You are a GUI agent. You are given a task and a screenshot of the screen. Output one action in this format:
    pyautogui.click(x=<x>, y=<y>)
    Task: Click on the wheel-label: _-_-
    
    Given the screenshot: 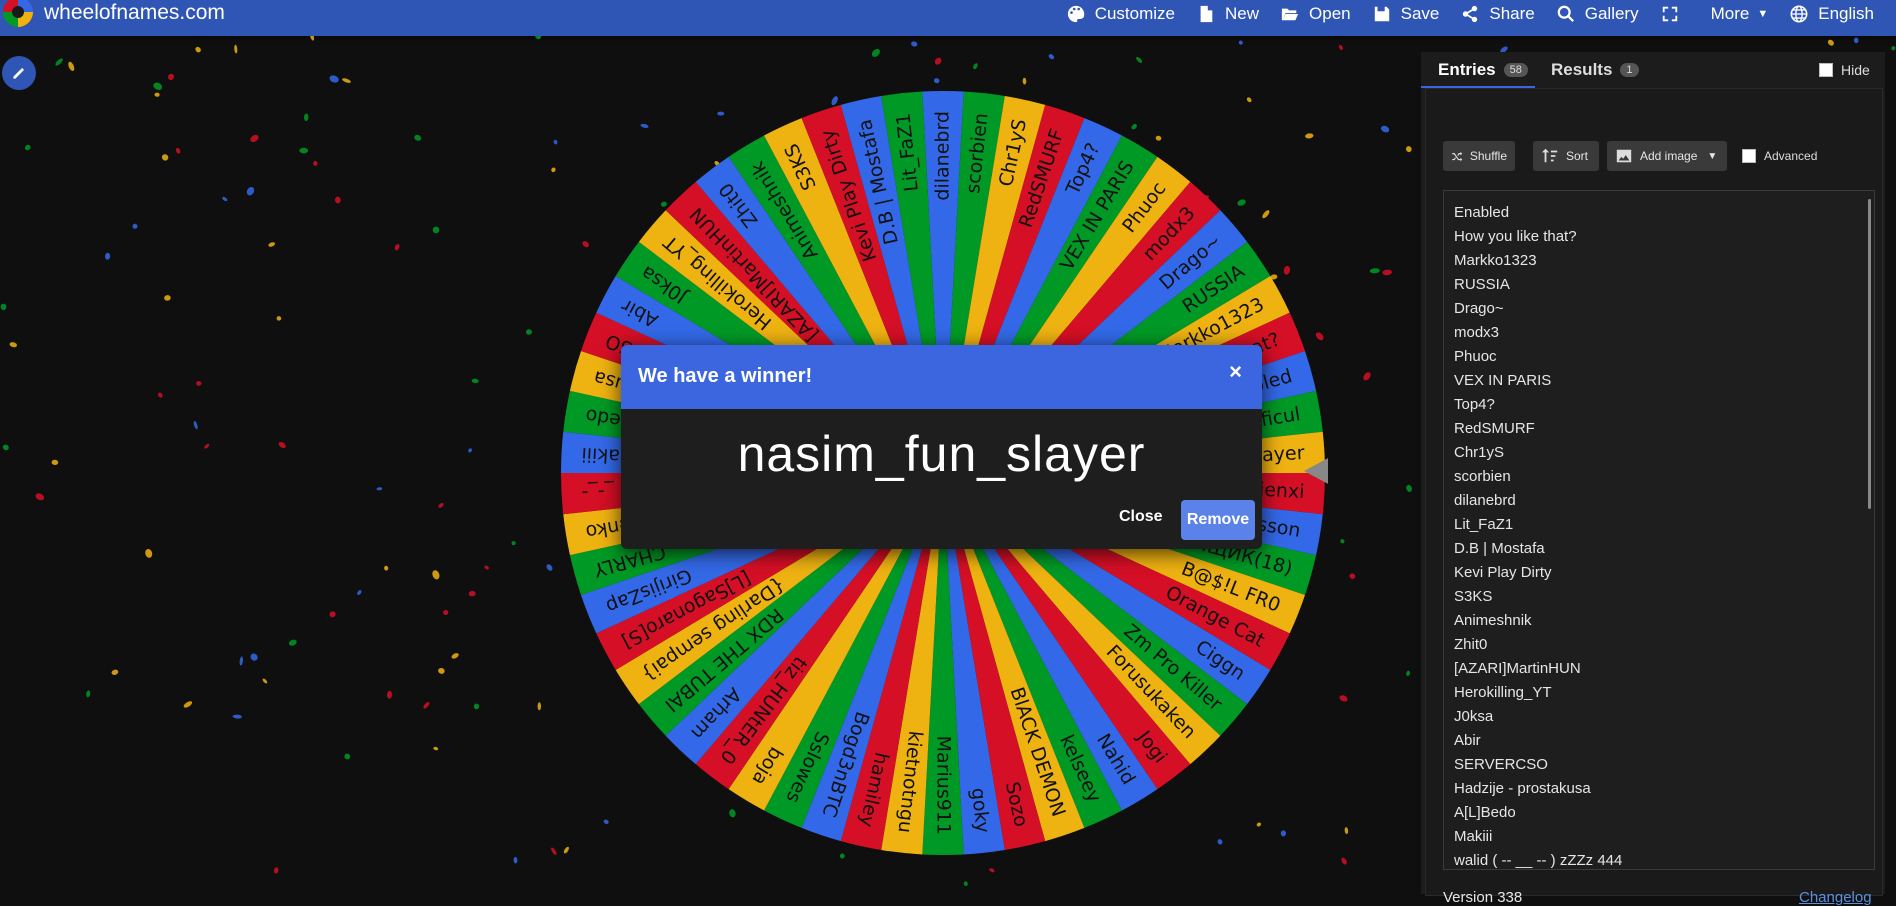 What is the action you would take?
    pyautogui.click(x=598, y=492)
    